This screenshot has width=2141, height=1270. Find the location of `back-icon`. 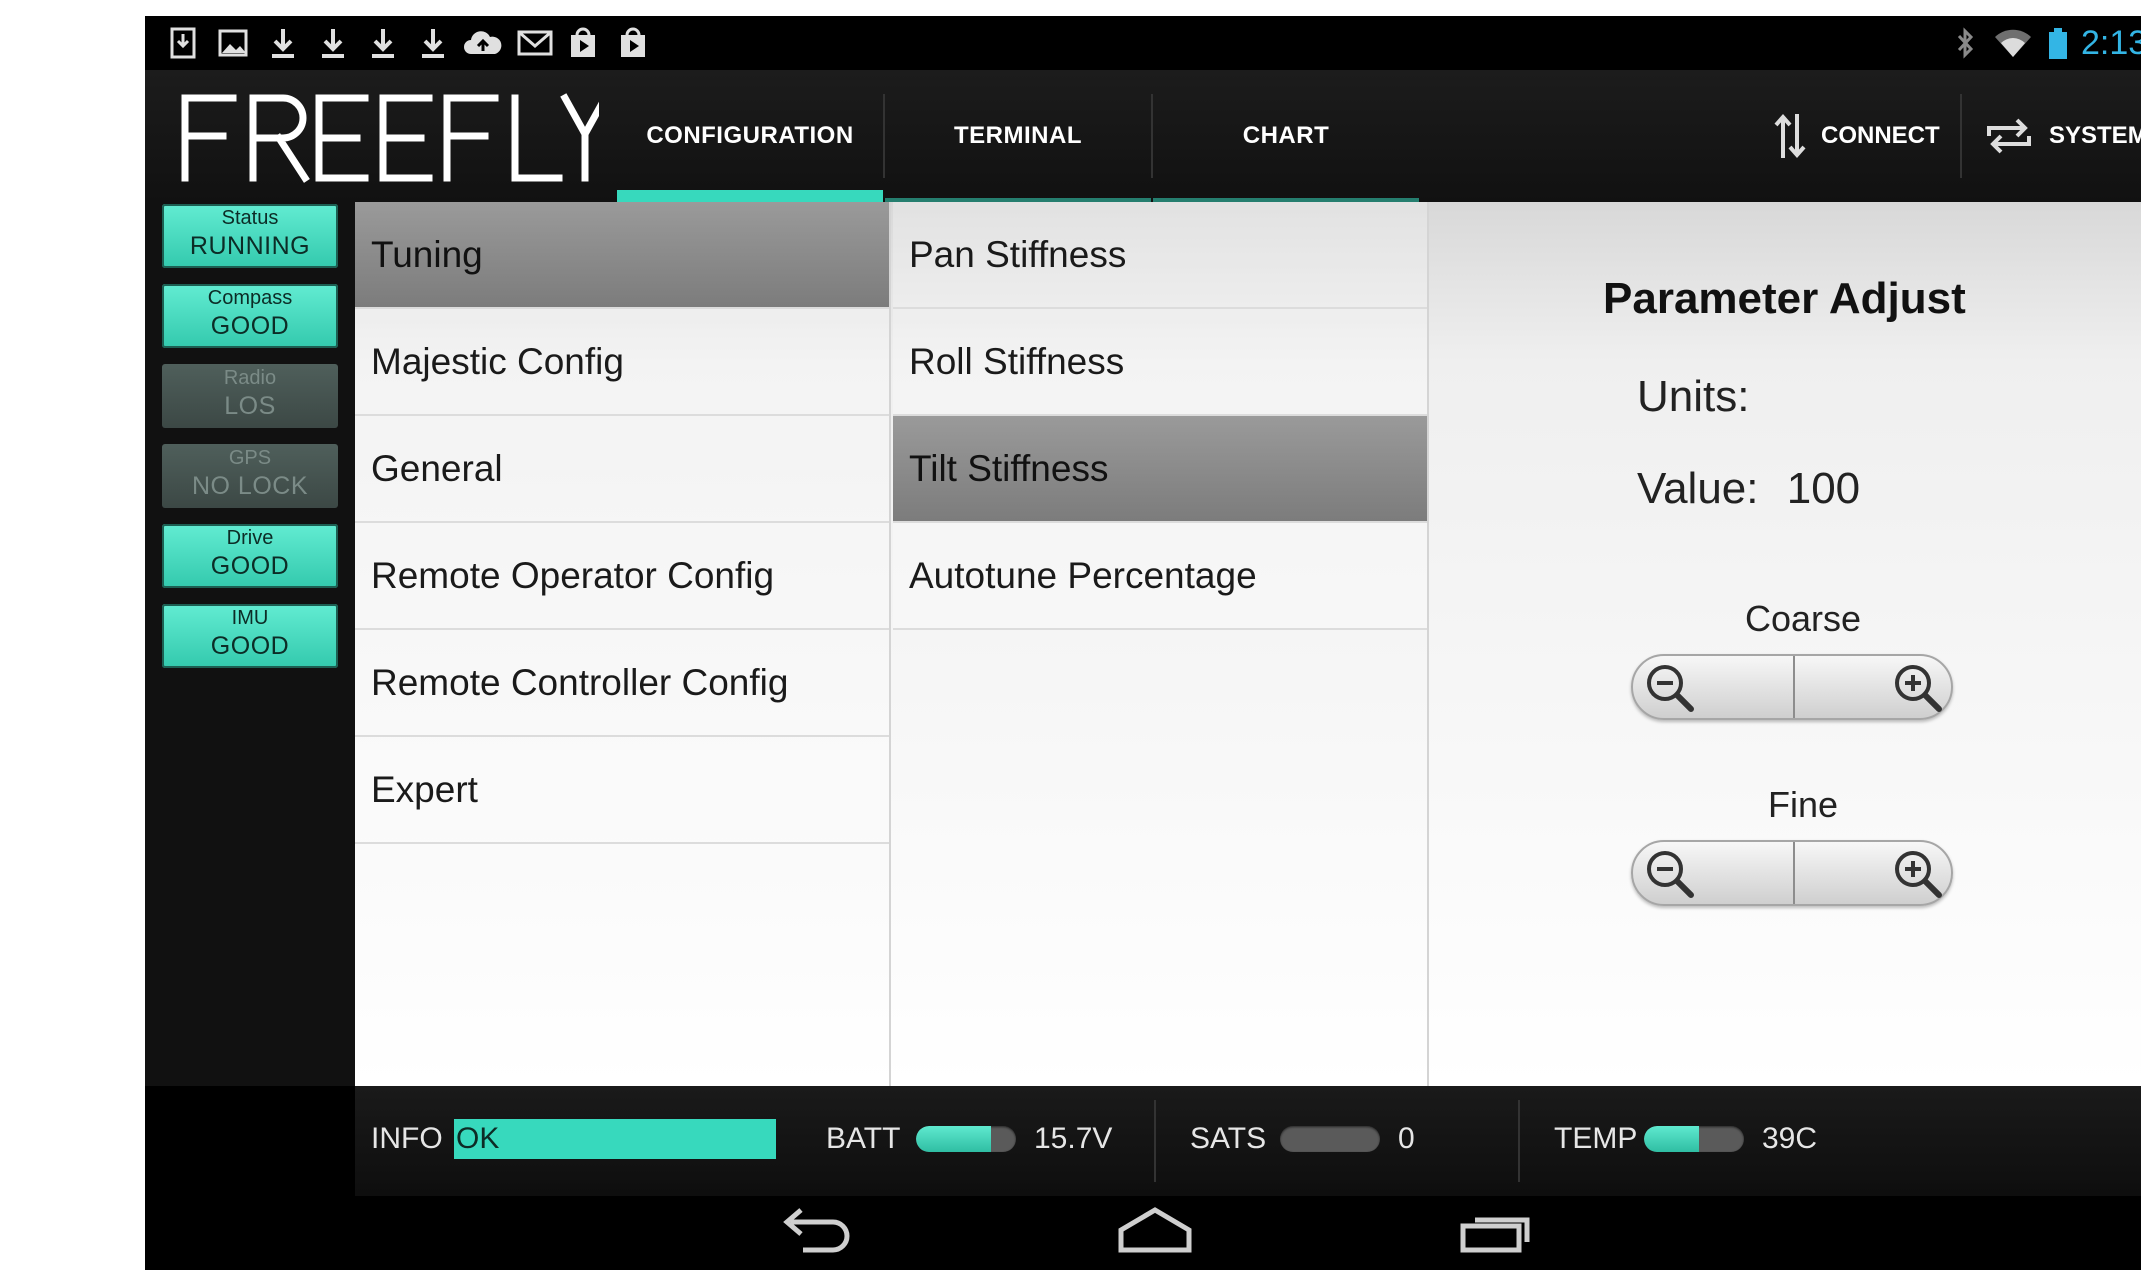

back-icon is located at coordinates (815, 1230).